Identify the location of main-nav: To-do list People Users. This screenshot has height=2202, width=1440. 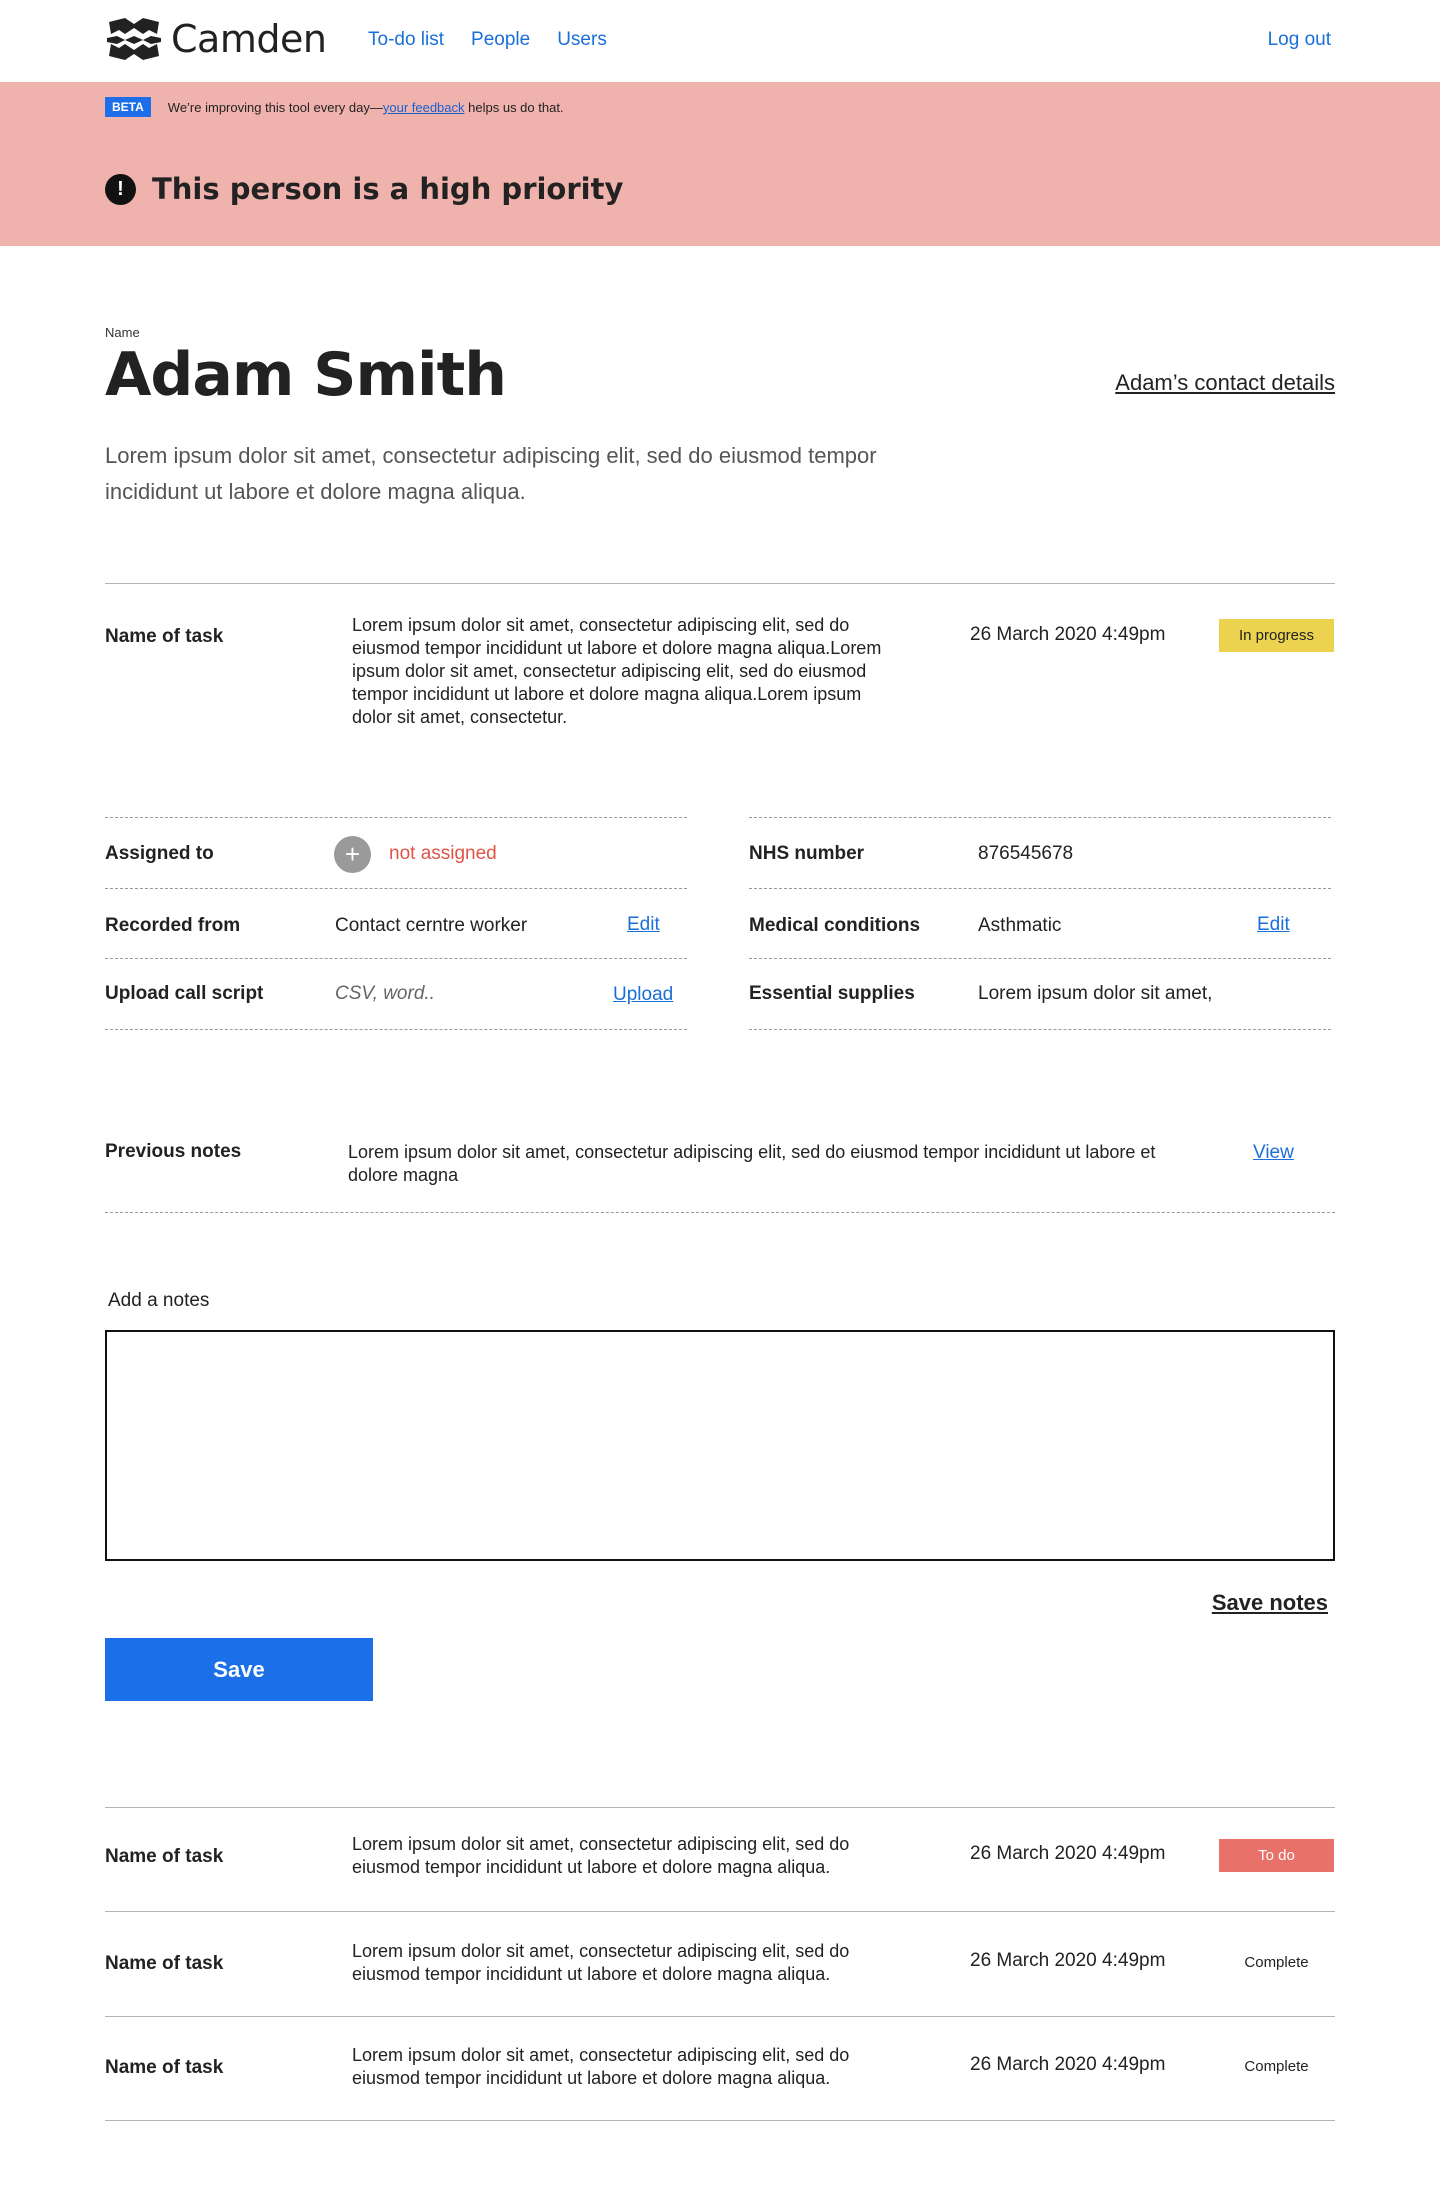
(487, 40).